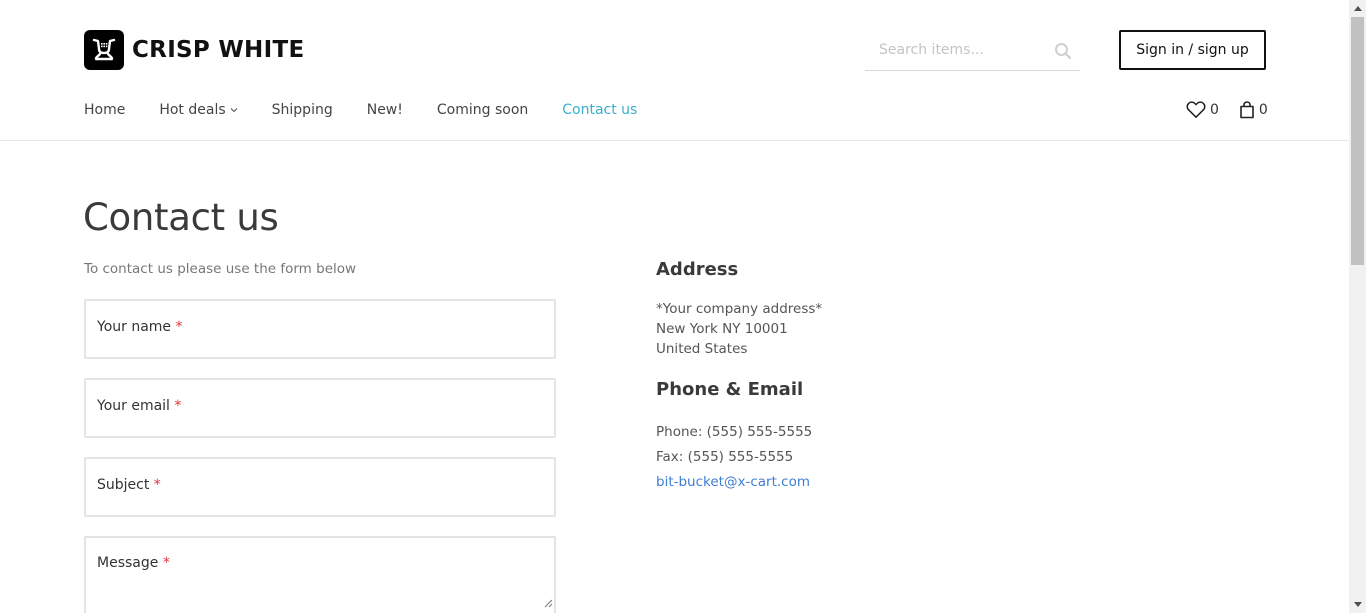 This screenshot has height=613, width=1366. What do you see at coordinates (1357, 141) in the screenshot?
I see `scrollbar-thumb` at bounding box center [1357, 141].